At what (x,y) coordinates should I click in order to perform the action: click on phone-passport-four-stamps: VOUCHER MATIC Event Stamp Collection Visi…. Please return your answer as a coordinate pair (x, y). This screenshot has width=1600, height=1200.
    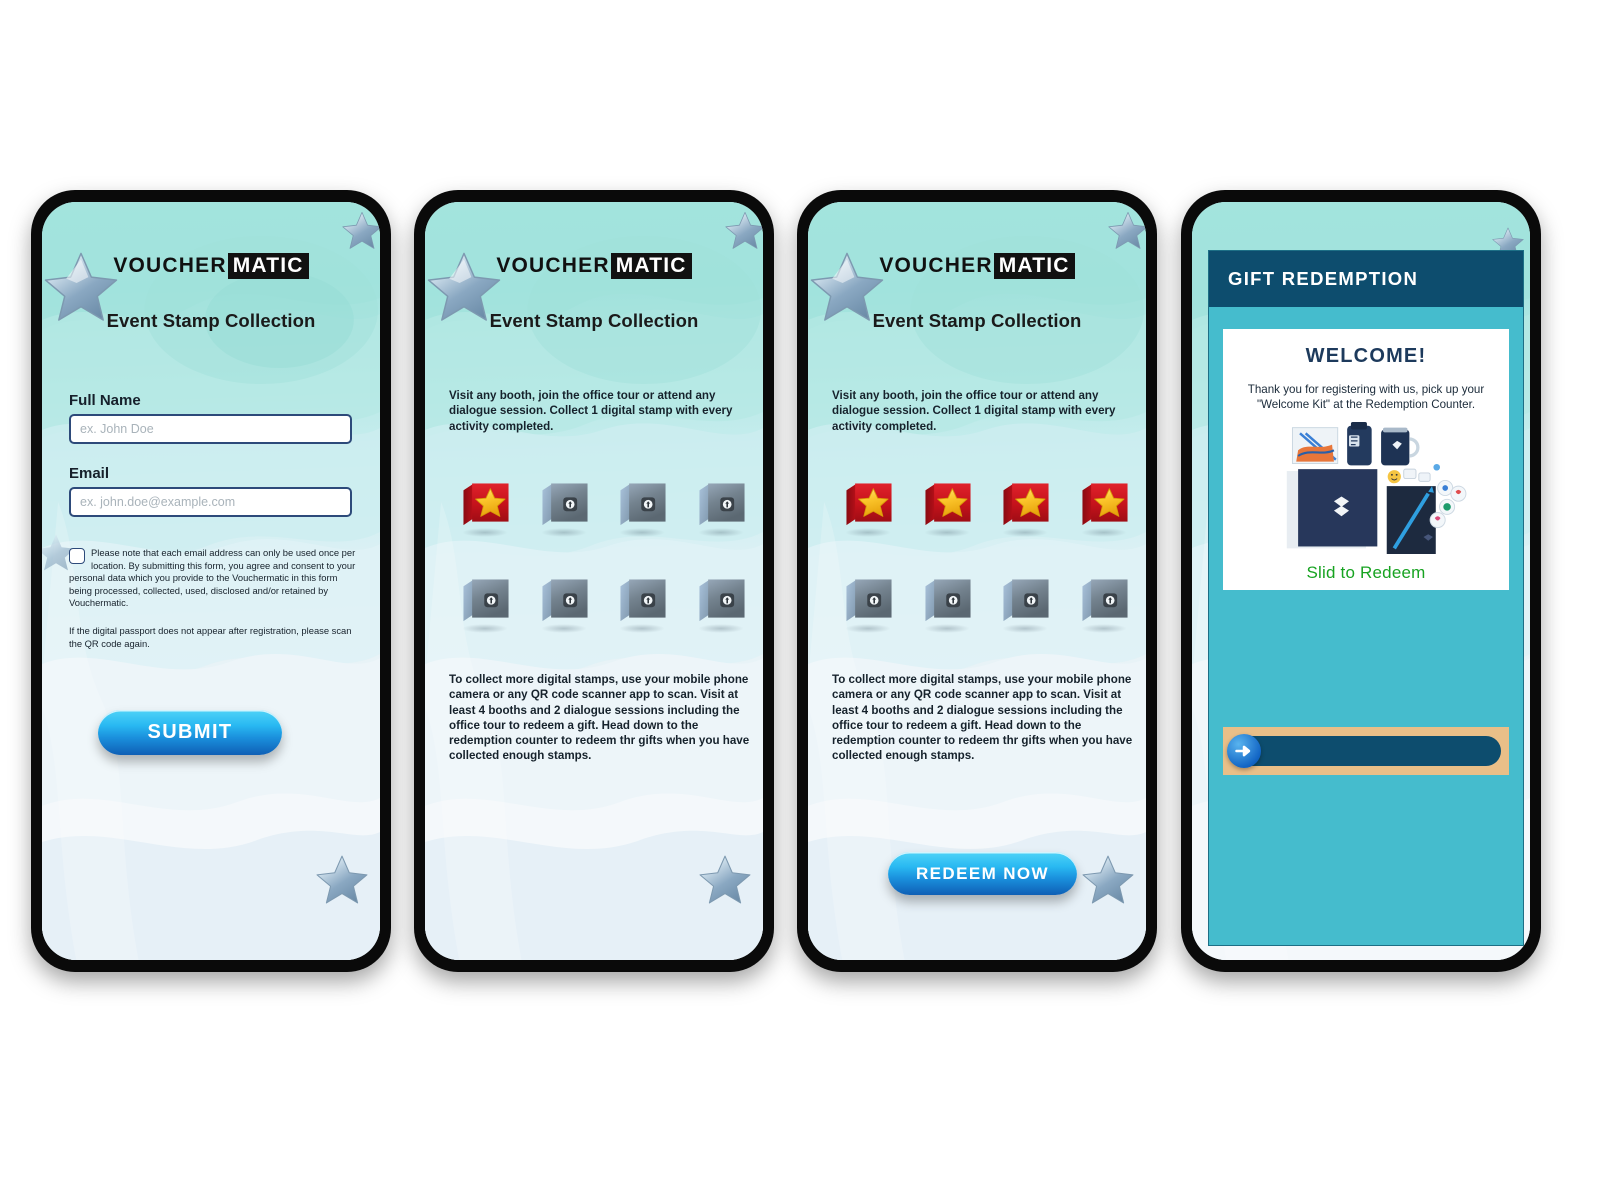
    Looking at the image, I should click on (977, 581).